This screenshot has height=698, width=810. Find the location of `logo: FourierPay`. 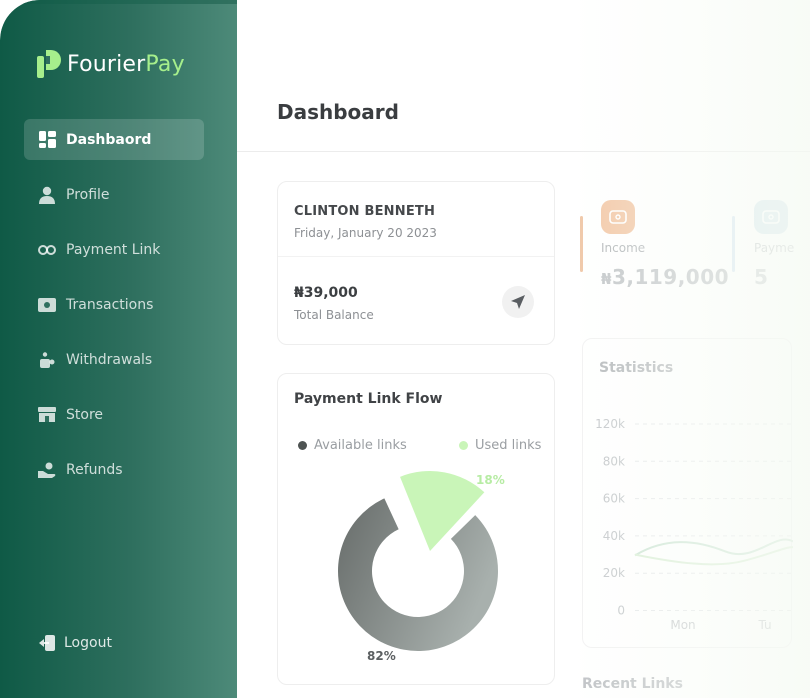

logo: FourierPay is located at coordinates (111, 64).